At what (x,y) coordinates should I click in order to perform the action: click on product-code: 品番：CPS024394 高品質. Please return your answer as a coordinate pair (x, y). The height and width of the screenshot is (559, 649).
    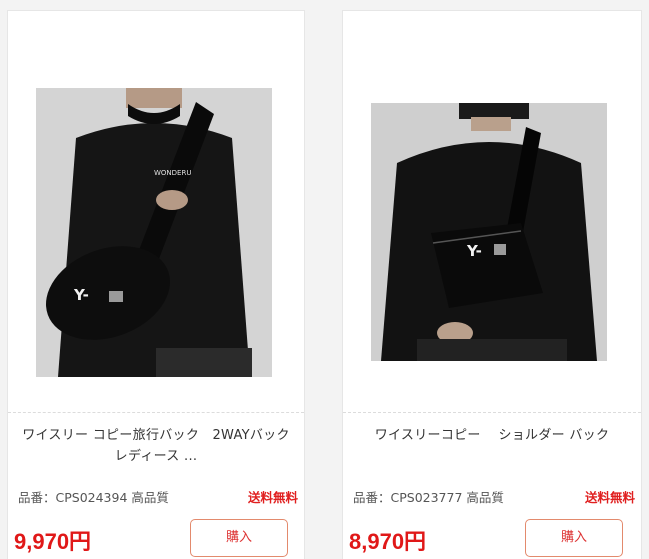
    Looking at the image, I should click on (93, 497).